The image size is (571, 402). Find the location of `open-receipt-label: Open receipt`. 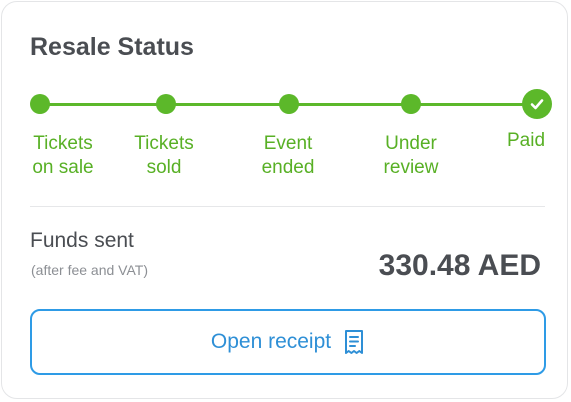

open-receipt-label: Open receipt is located at coordinates (271, 341).